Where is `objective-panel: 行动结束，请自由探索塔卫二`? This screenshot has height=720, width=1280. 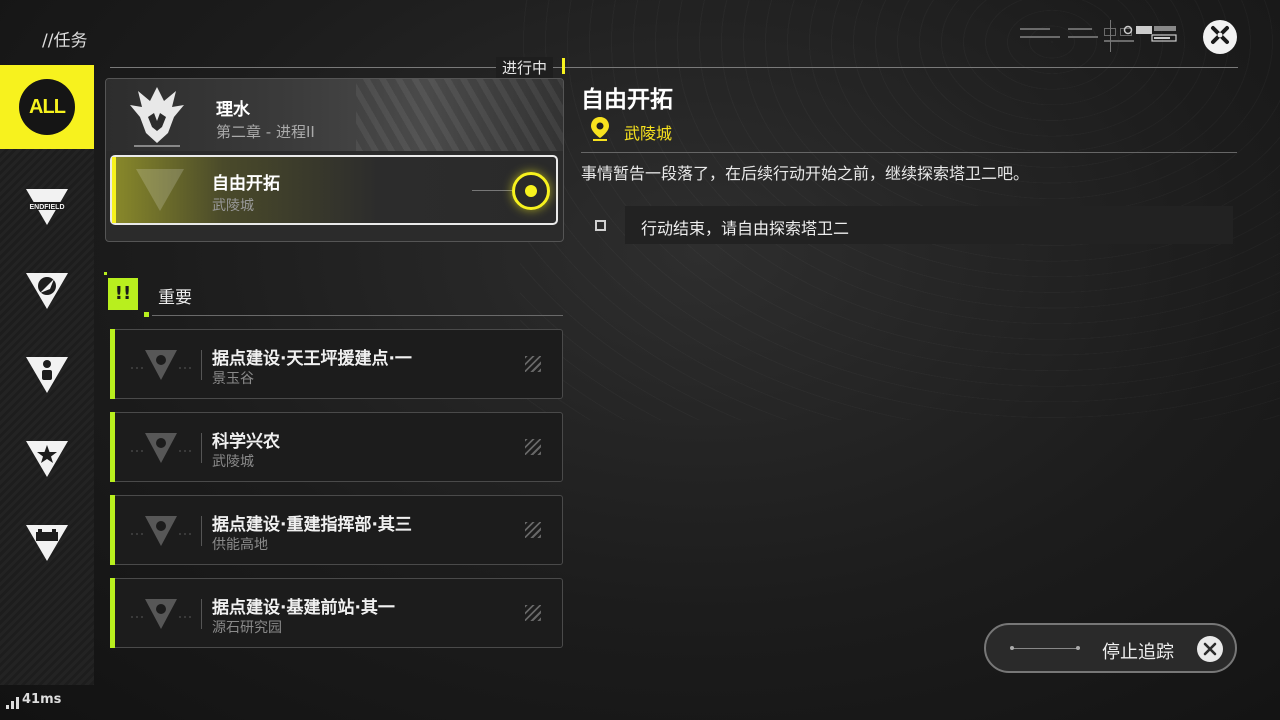
objective-panel: 行动结束，请自由探索塔卫二 is located at coordinates (929, 225).